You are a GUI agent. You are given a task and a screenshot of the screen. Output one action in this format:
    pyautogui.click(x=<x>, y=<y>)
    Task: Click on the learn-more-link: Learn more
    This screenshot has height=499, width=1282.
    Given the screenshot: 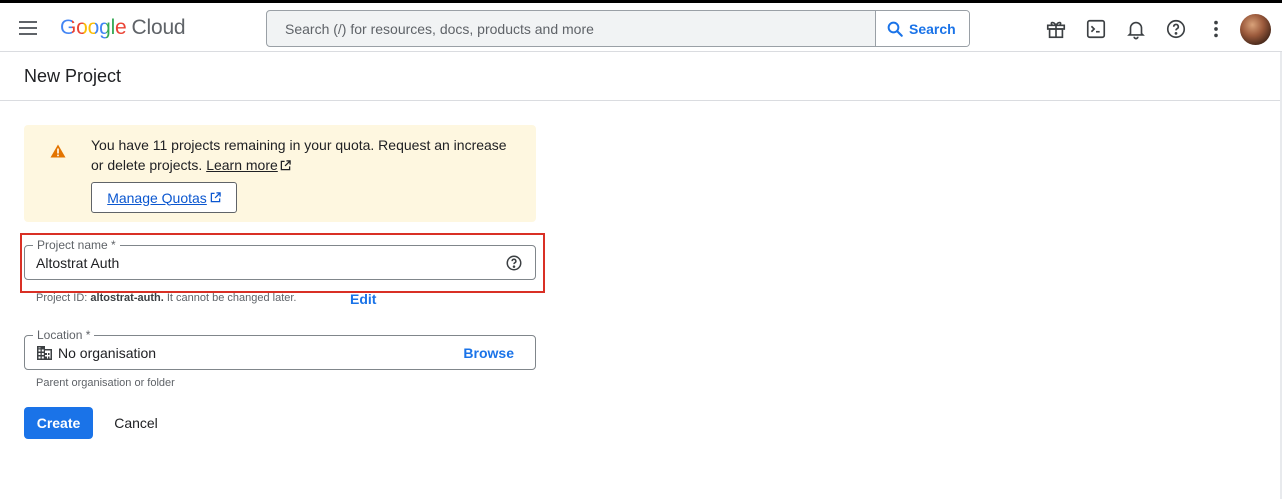 What is the action you would take?
    pyautogui.click(x=248, y=165)
    